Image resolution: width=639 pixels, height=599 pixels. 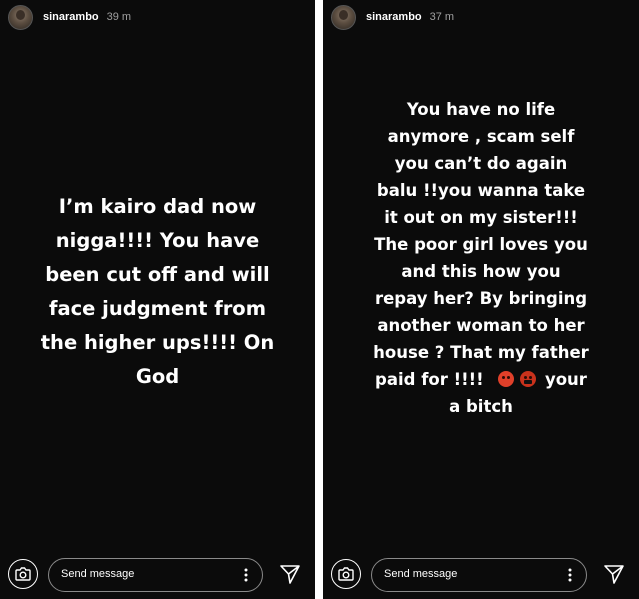 What do you see at coordinates (481, 190) in the screenshot?
I see `story-text-line: balu !!you wanna take` at bounding box center [481, 190].